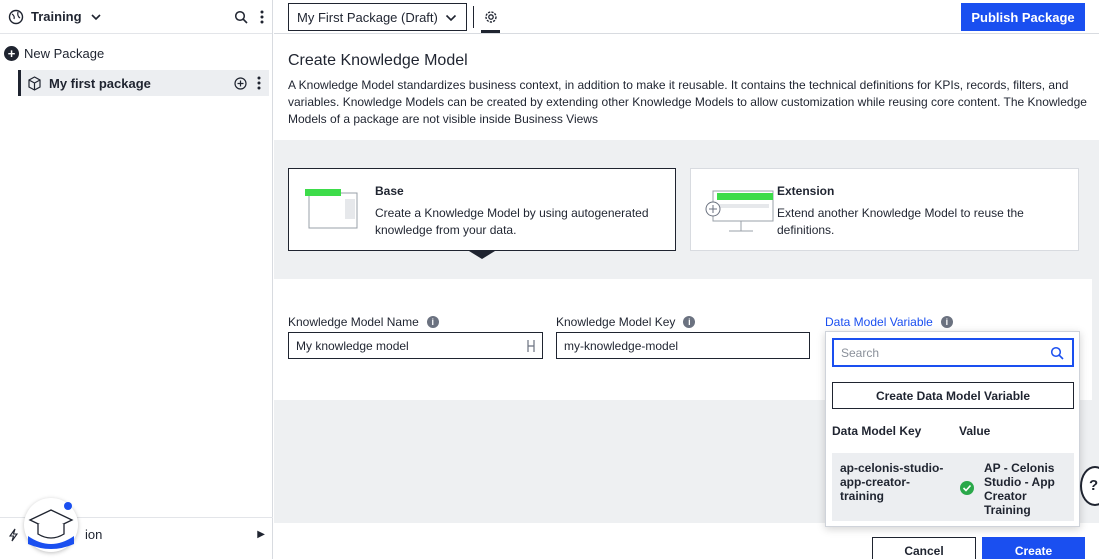 The height and width of the screenshot is (559, 1099). I want to click on knowledge-model-key-label: Knowledge Model Key i, so click(626, 322).